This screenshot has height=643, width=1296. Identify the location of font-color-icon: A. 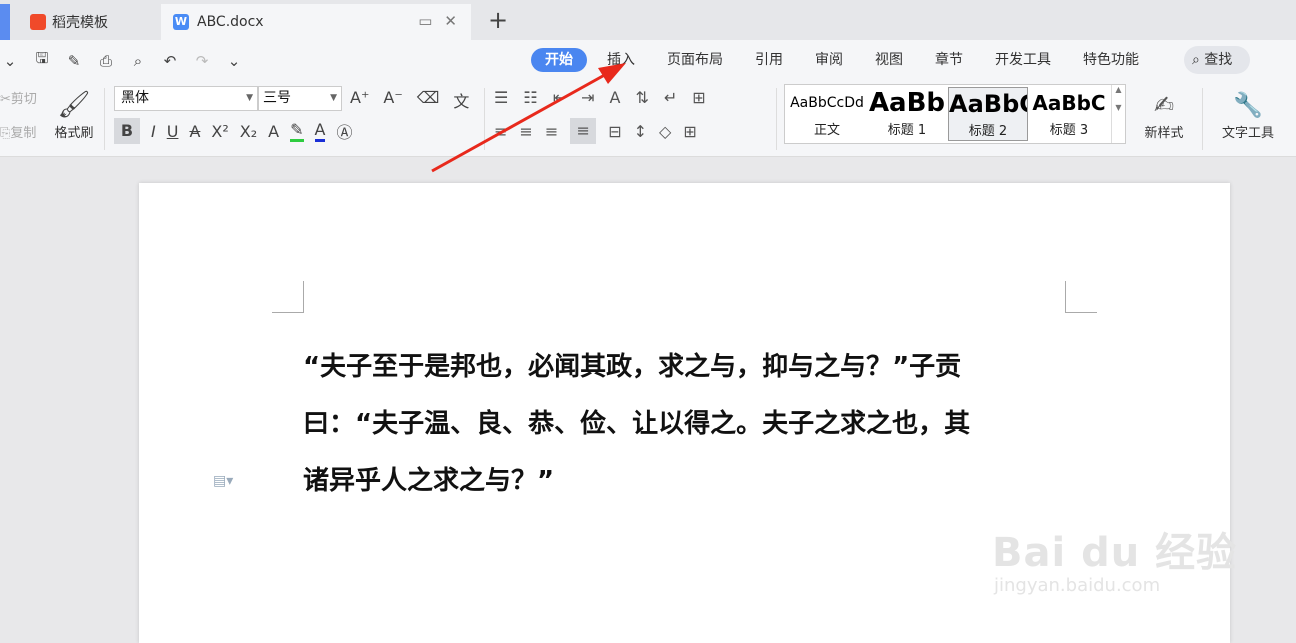
(320, 131).